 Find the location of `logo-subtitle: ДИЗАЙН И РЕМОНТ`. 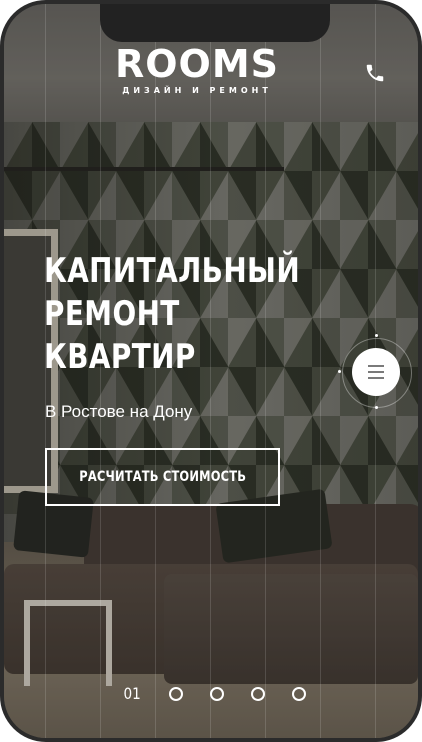

logo-subtitle: ДИЗАЙН И РЕМОНТ is located at coordinates (197, 90).